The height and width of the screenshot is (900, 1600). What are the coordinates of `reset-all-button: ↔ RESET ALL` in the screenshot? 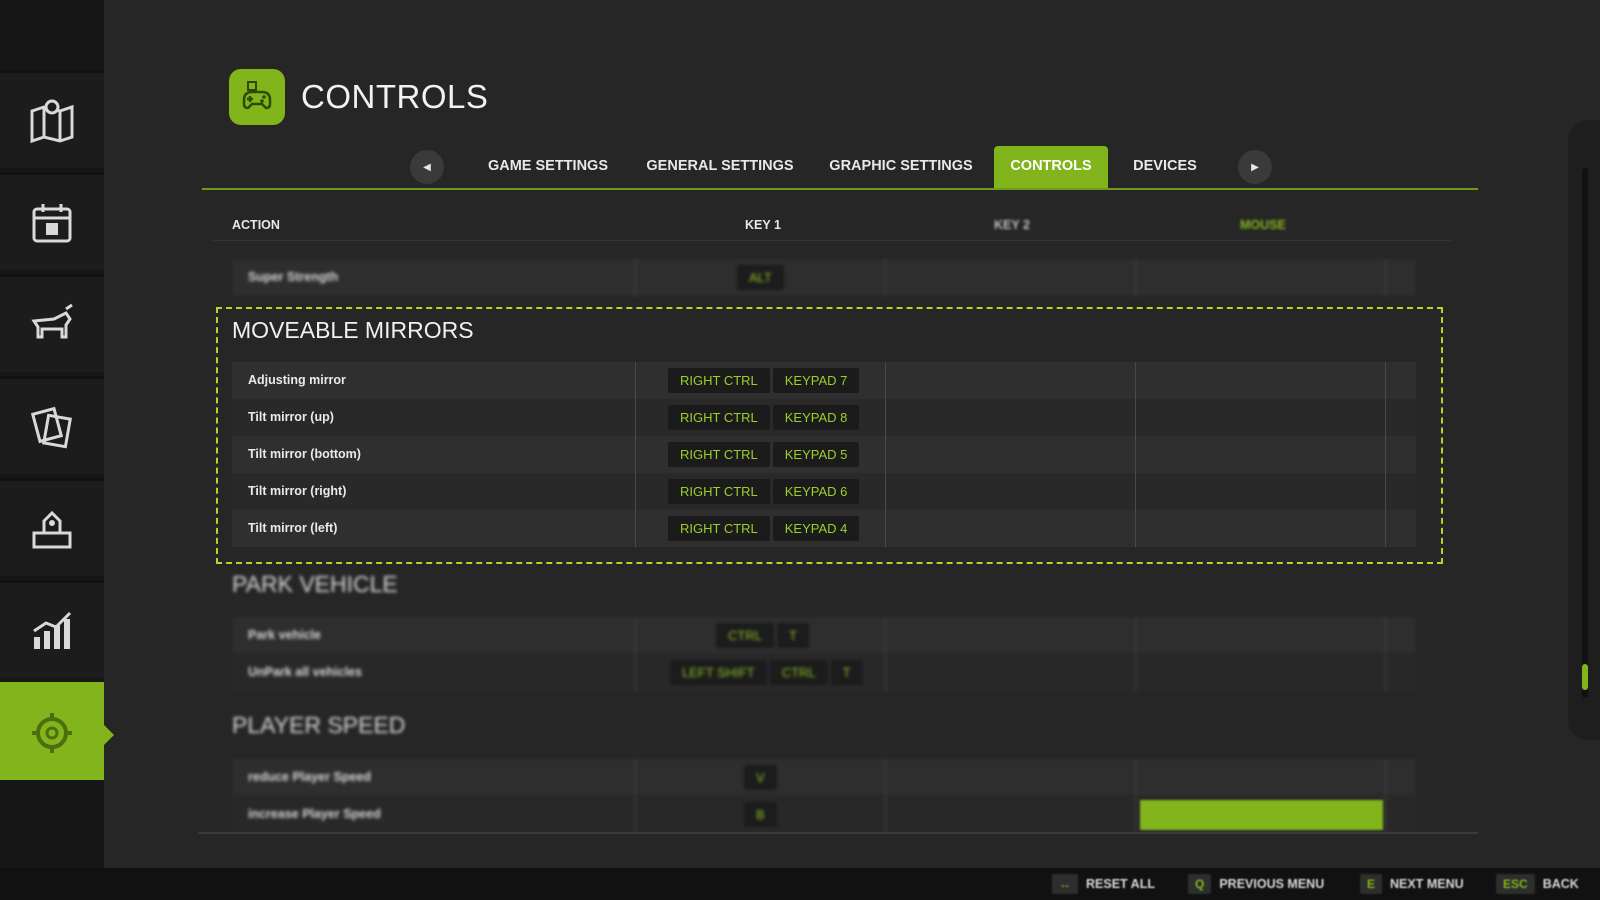 It's located at (1103, 884).